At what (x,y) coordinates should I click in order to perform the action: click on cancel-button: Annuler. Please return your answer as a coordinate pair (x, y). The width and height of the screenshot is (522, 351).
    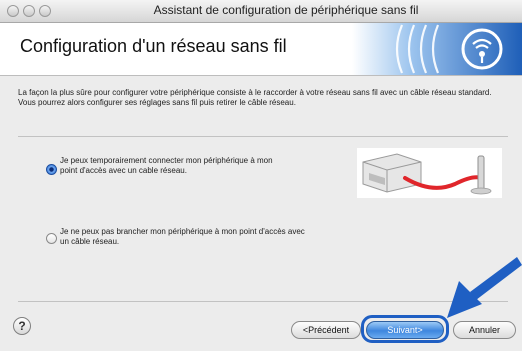
    Looking at the image, I should click on (484, 330).